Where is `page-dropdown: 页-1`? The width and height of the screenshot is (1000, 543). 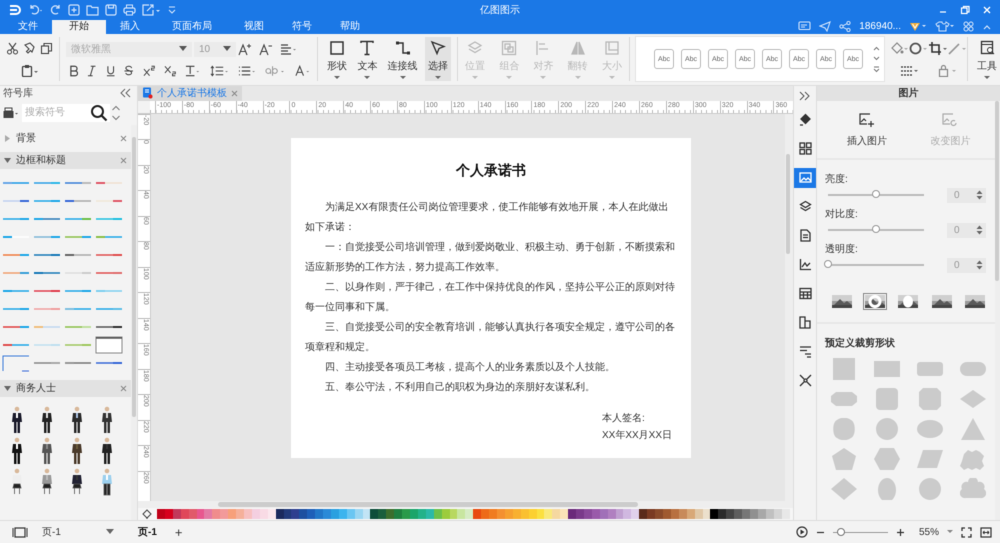 page-dropdown: 页-1 is located at coordinates (78, 532).